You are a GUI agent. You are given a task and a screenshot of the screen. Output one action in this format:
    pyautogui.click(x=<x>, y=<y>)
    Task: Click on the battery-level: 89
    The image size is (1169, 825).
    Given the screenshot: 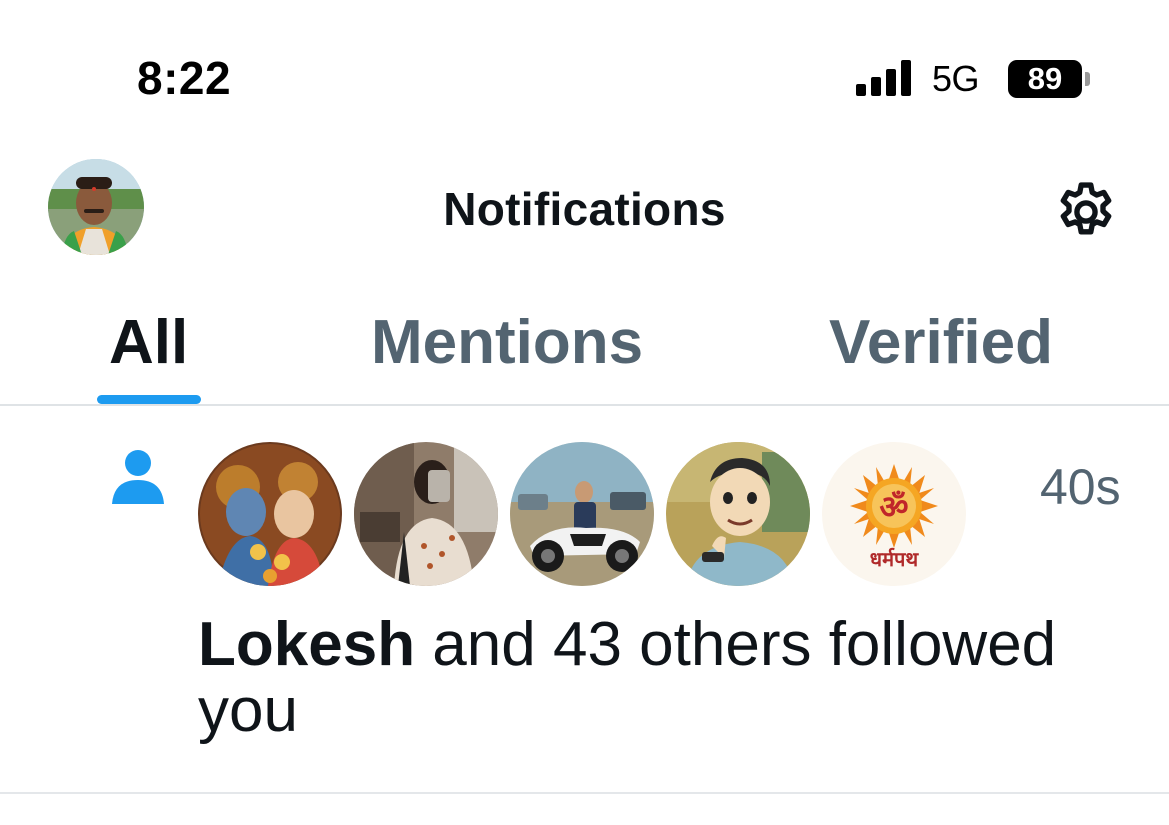 What is the action you would take?
    pyautogui.click(x=1045, y=78)
    